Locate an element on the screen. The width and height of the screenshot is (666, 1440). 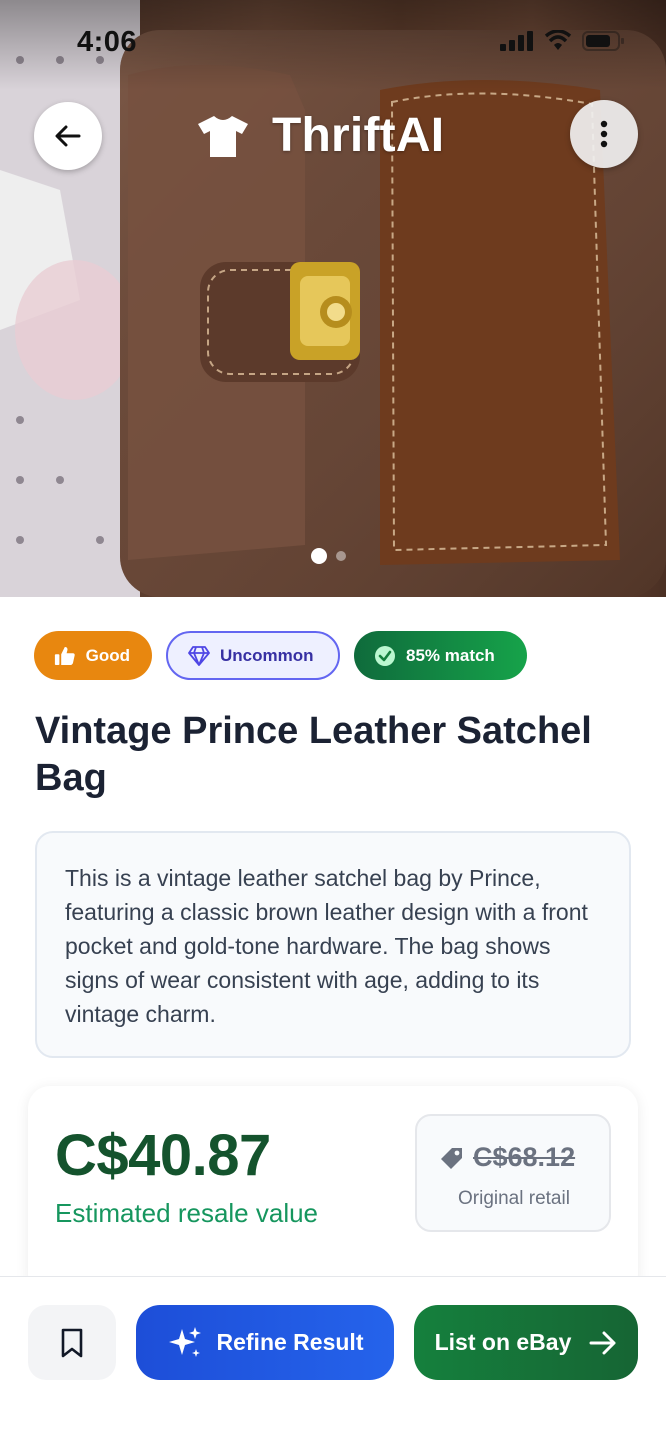
rarity-badge: Uncommon is located at coordinates (253, 655).